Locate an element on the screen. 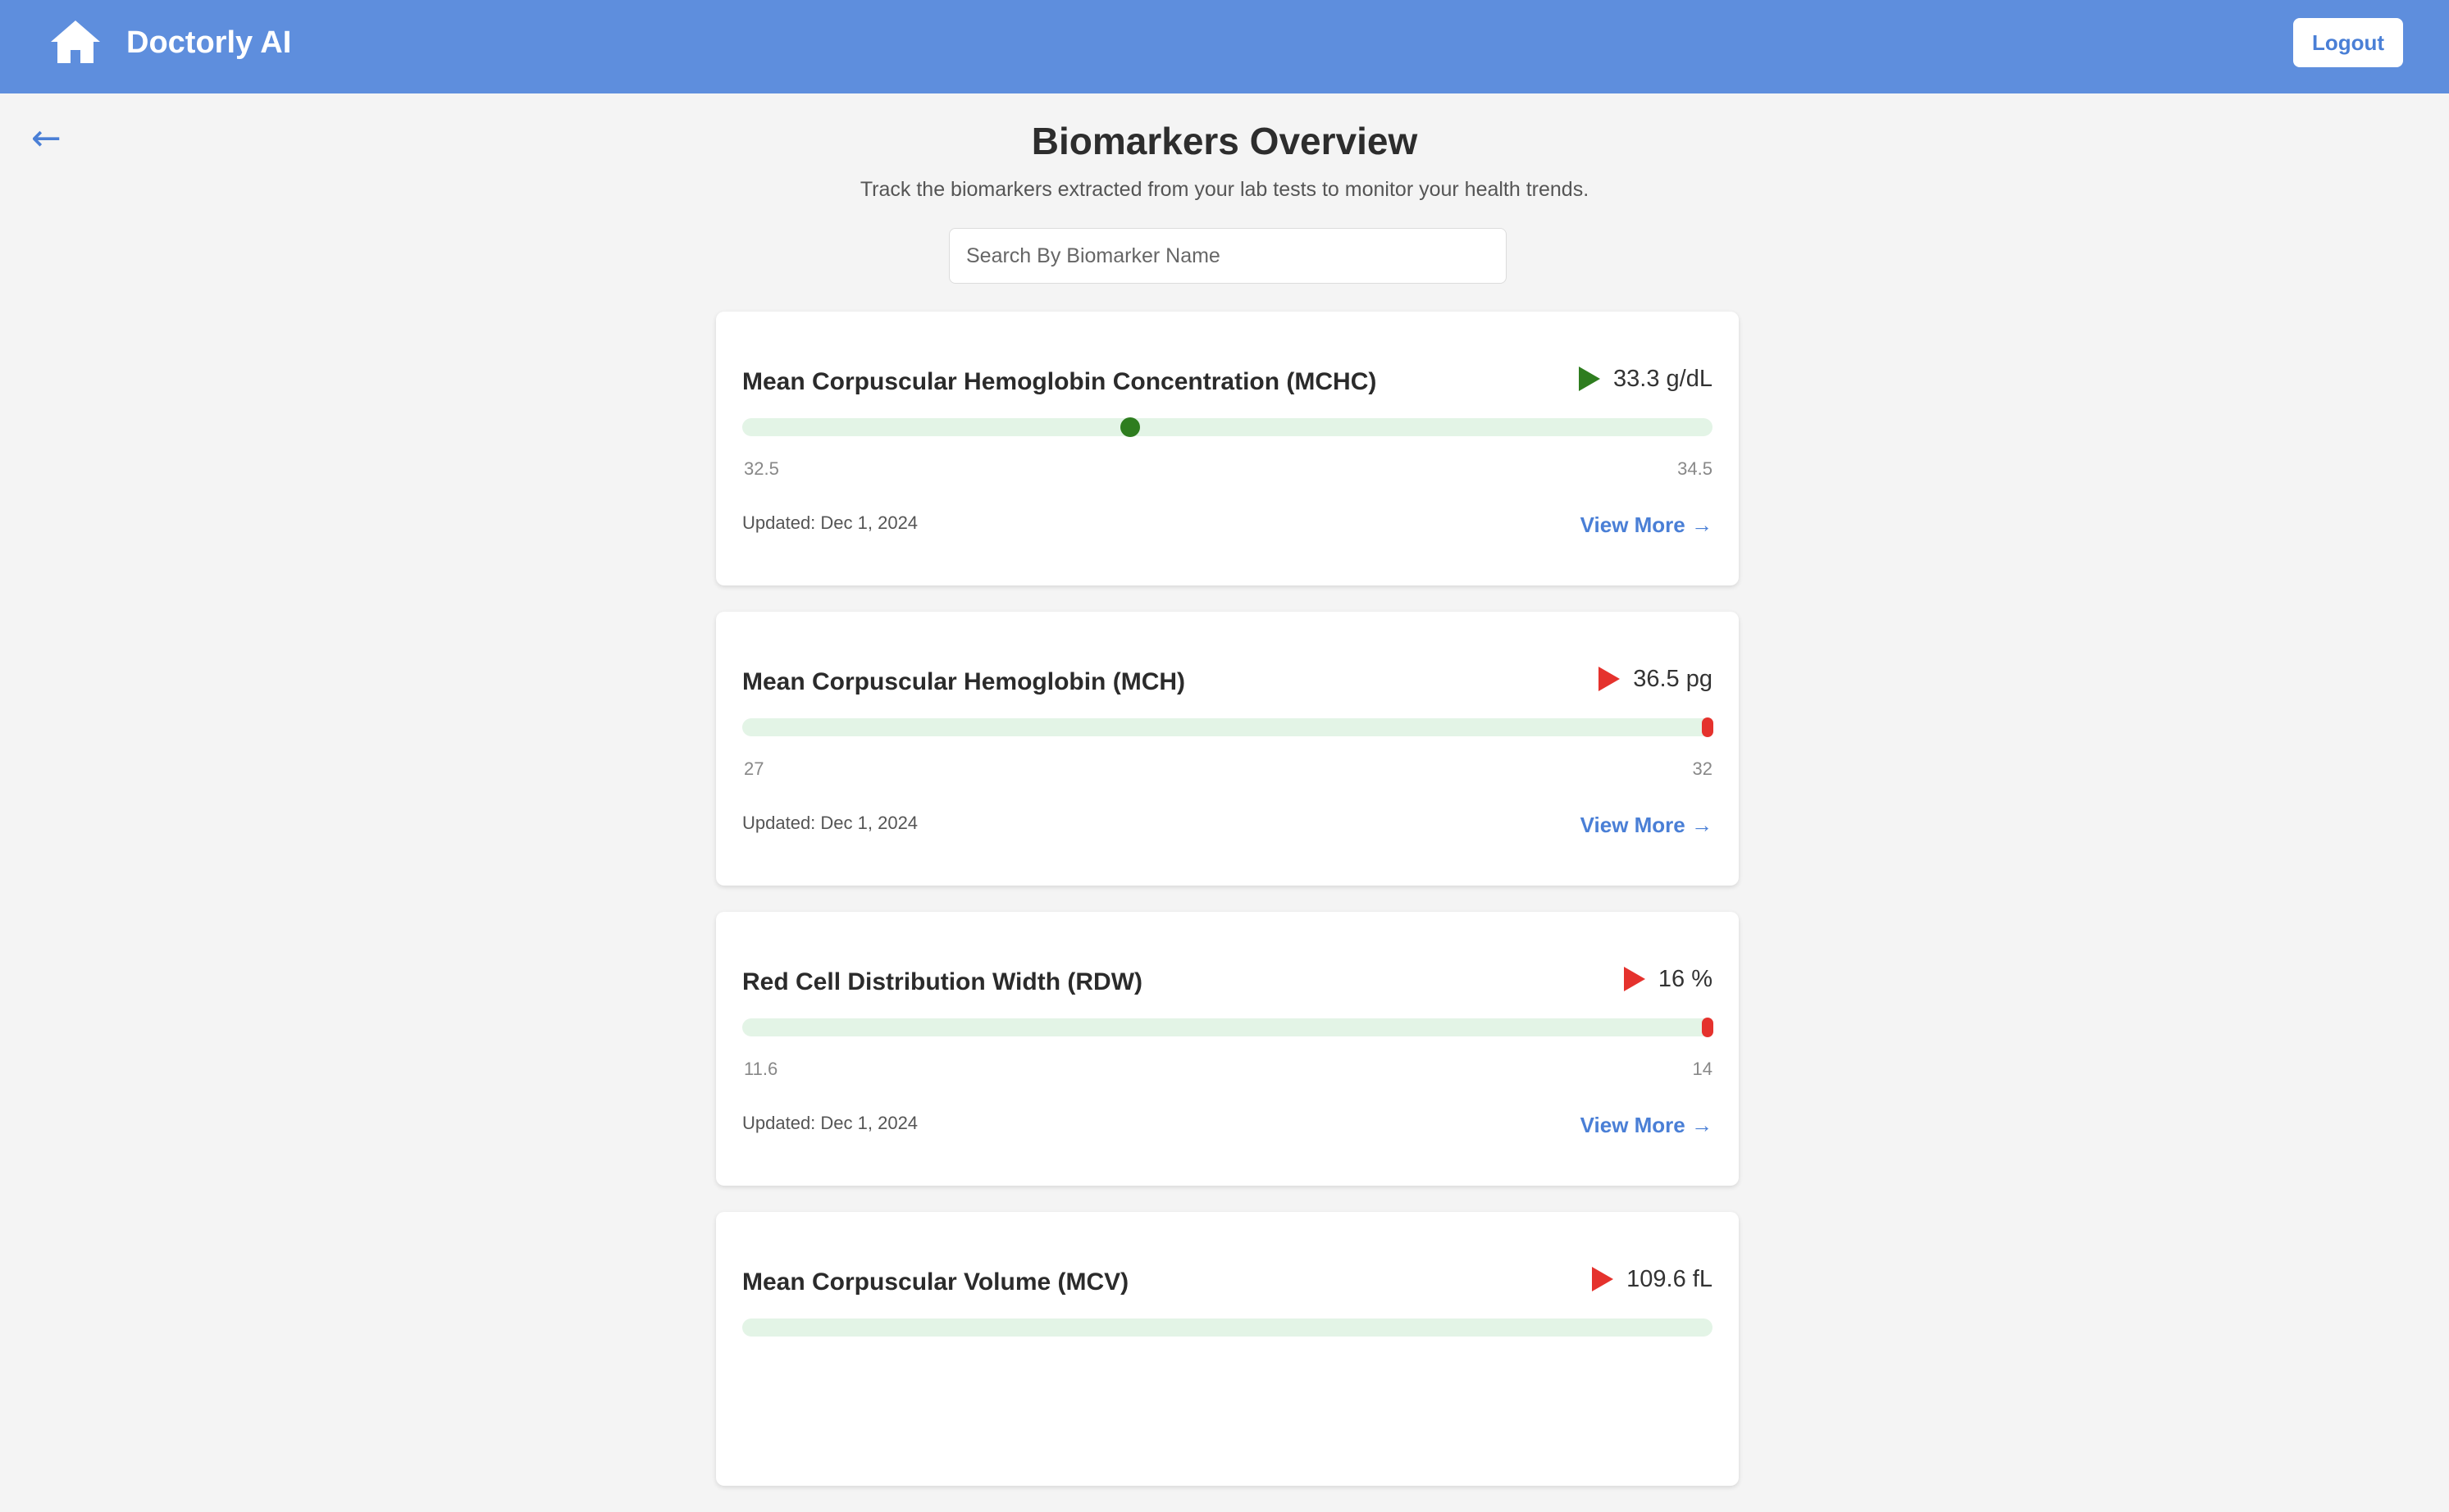 The height and width of the screenshot is (1512, 2449). biomarker-value-group: 36.5 pg is located at coordinates (1655, 679).